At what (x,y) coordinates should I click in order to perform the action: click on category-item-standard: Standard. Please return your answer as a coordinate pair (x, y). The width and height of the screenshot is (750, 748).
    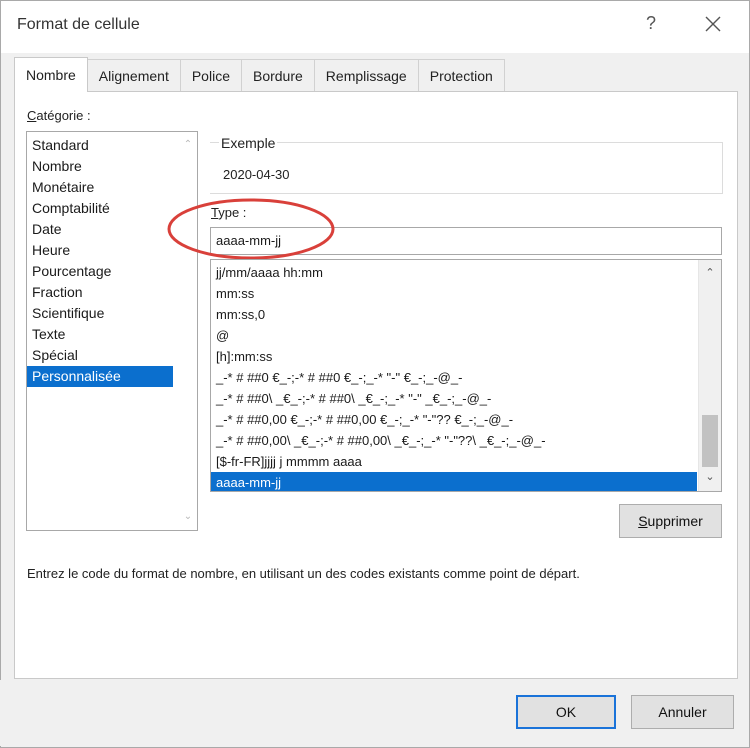
    Looking at the image, I should click on (100, 145).